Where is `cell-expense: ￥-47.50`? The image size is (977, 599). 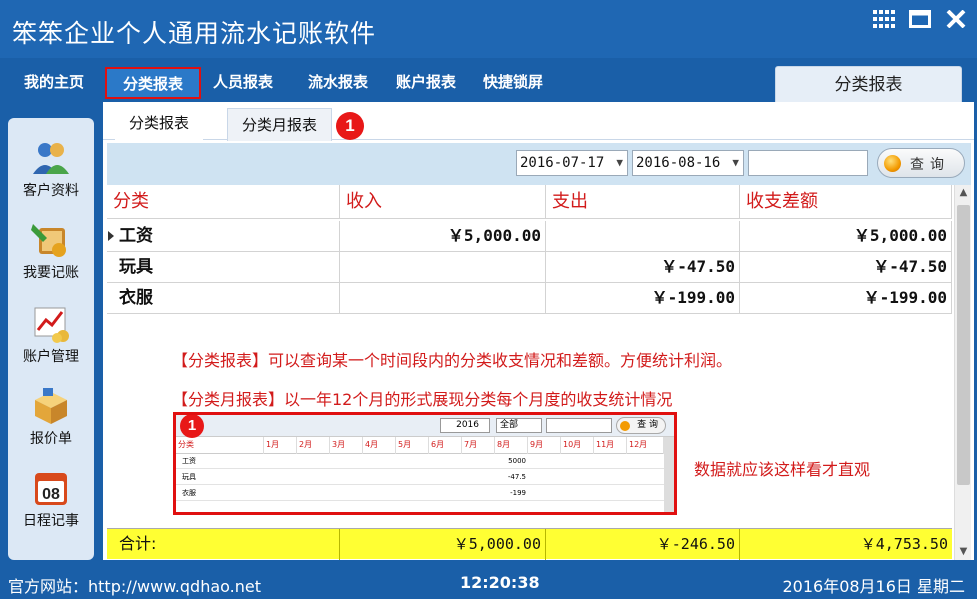
cell-expense: ￥-47.50 is located at coordinates (643, 267).